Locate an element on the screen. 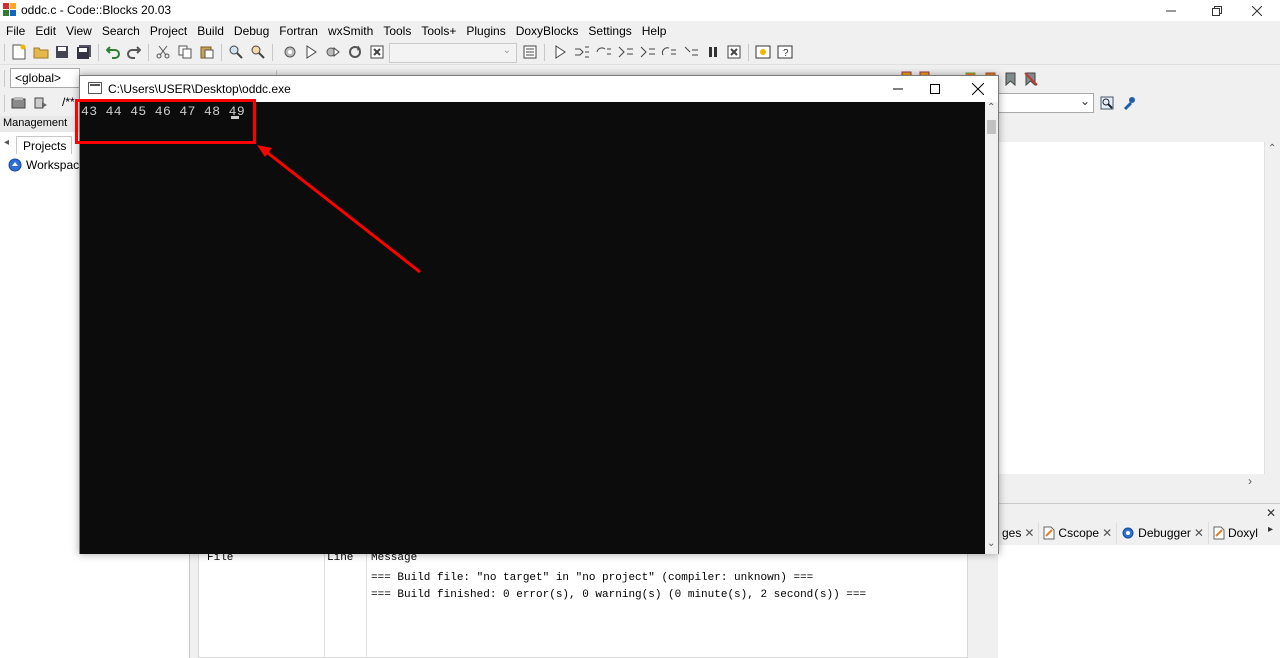 The width and height of the screenshot is (1280, 658). workspace-label: Workspace is located at coordinates (56, 165).